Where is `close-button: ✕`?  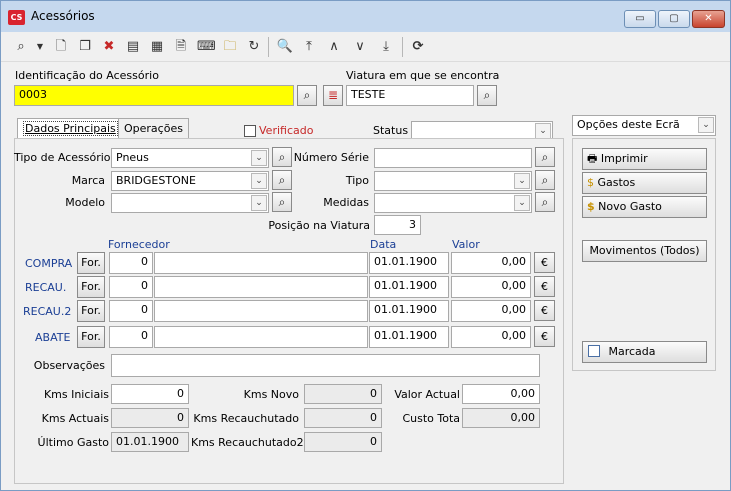 close-button: ✕ is located at coordinates (708, 19).